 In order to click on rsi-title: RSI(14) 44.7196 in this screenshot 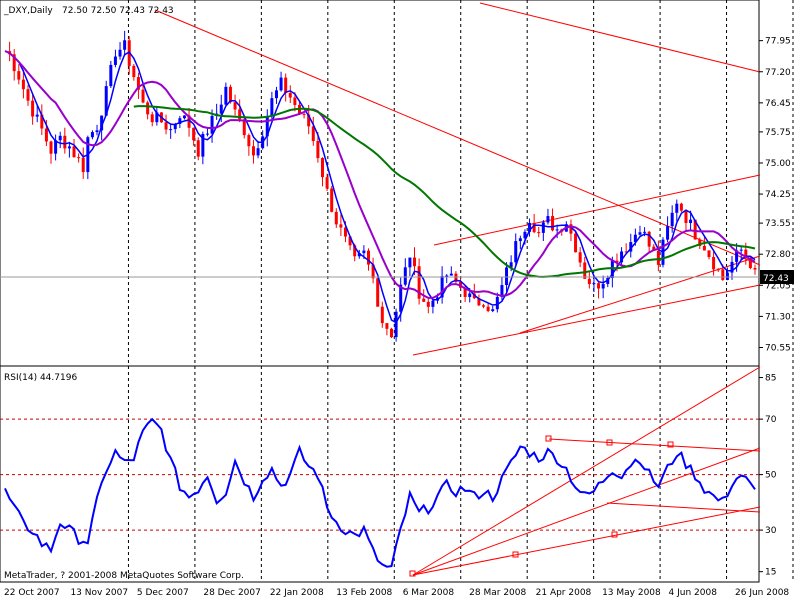, I will do `click(40, 378)`.